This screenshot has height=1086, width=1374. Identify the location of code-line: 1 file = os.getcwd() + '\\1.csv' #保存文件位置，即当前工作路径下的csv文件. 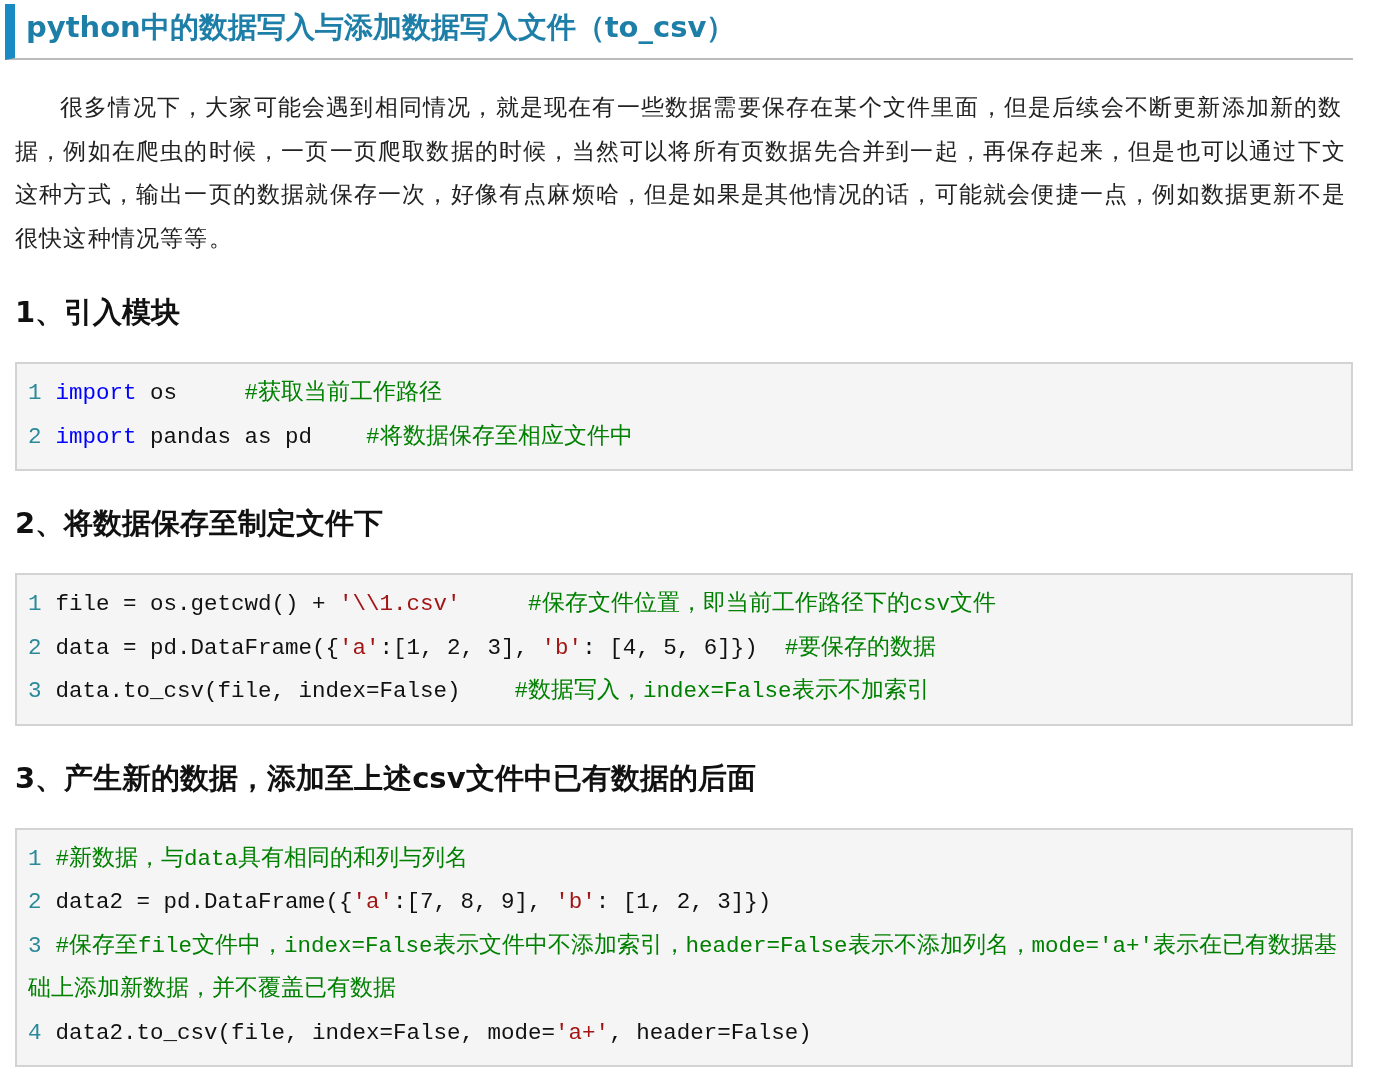
(513, 604).